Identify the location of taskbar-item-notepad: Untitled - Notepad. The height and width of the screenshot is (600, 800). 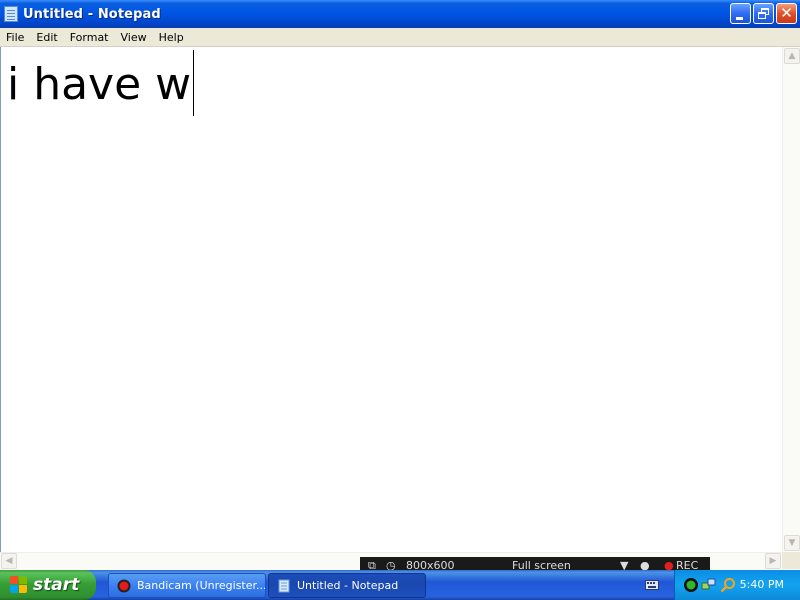
(347, 585).